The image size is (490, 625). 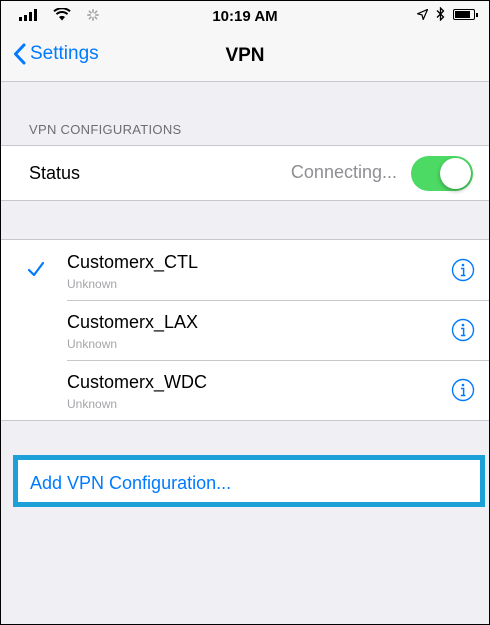 What do you see at coordinates (36, 269) in the screenshot?
I see `checkmark-icon` at bounding box center [36, 269].